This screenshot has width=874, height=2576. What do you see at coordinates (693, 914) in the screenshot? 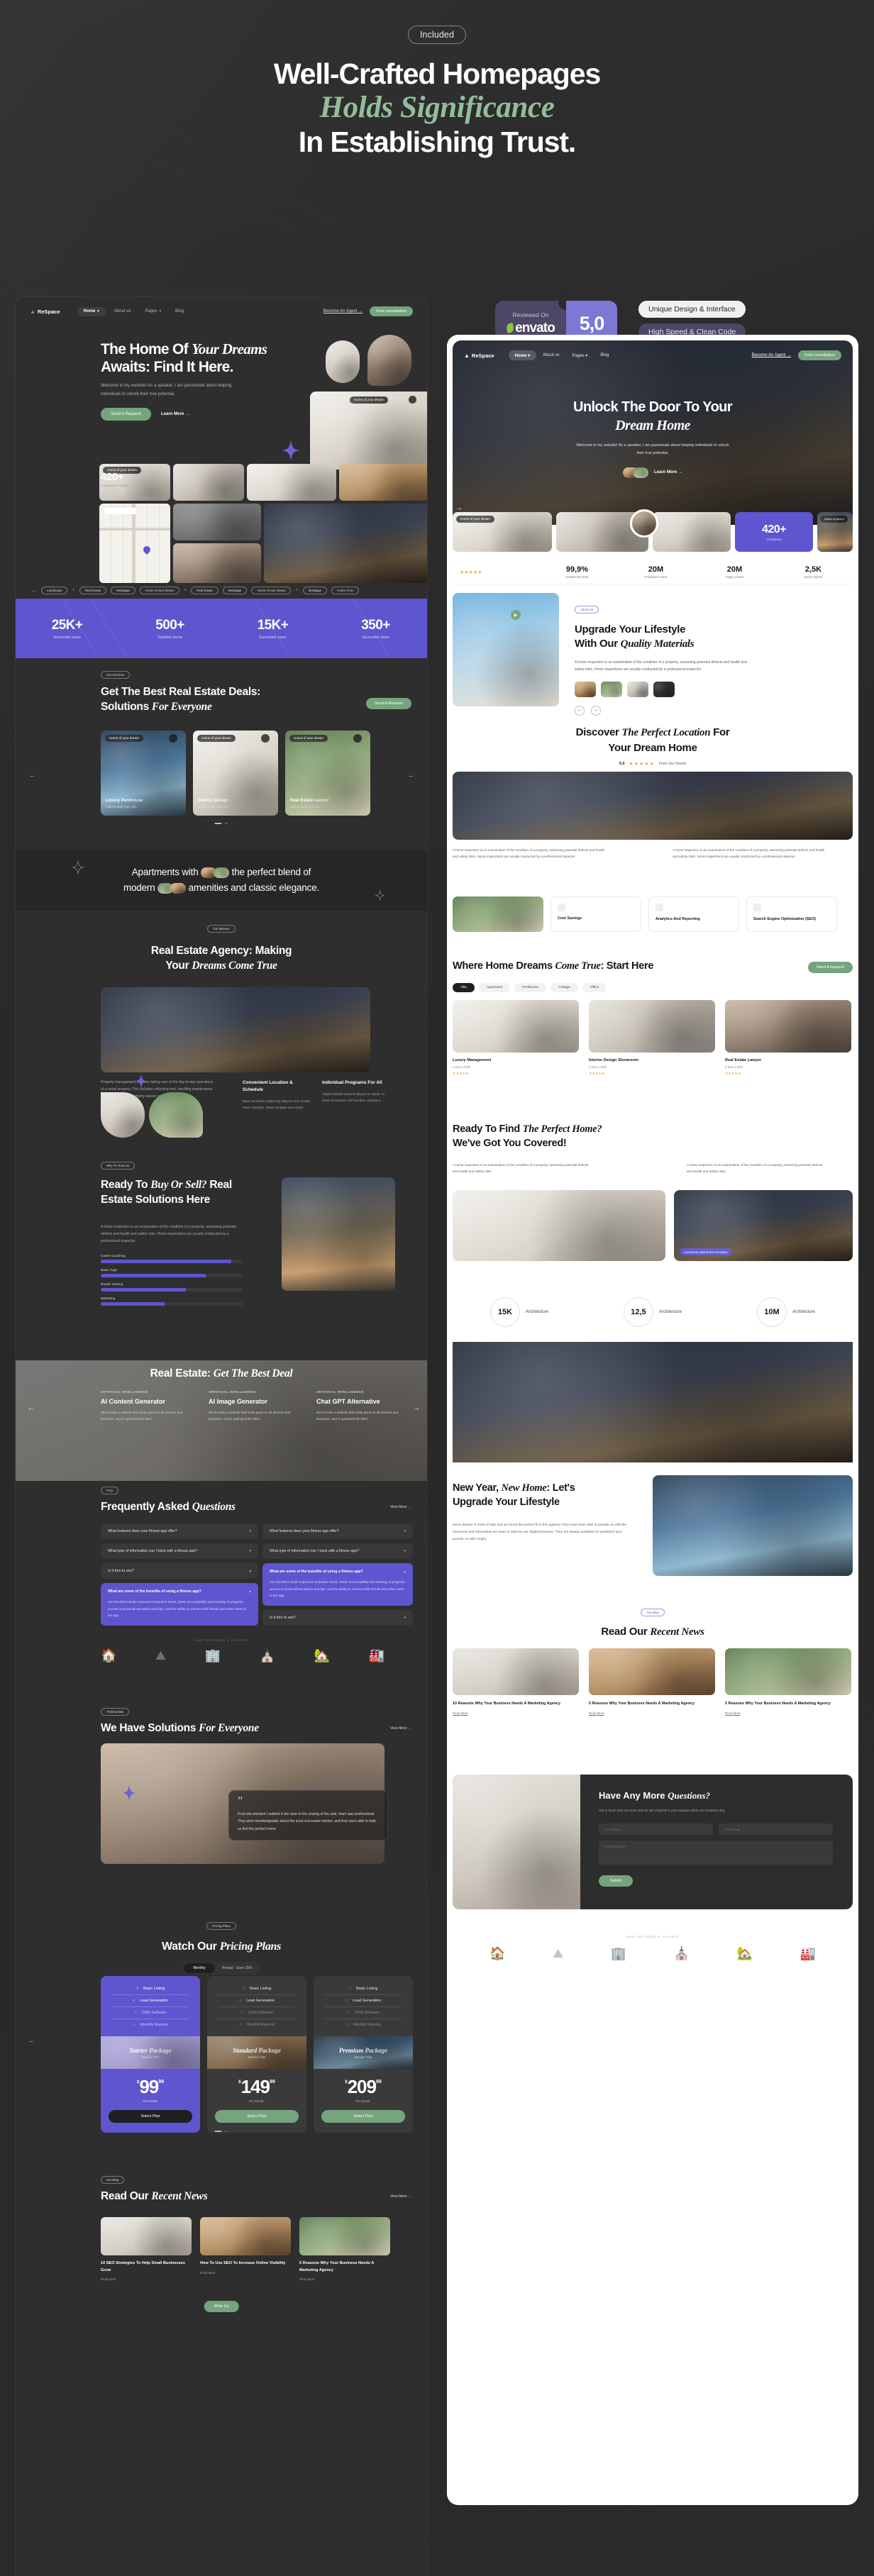
I see `feature-card-1: Analytics And Reporting` at bounding box center [693, 914].